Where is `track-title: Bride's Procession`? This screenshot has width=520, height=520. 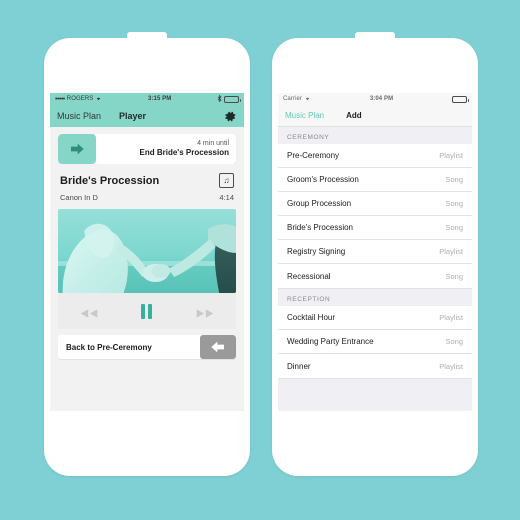
track-title: Bride's Procession is located at coordinates (110, 180).